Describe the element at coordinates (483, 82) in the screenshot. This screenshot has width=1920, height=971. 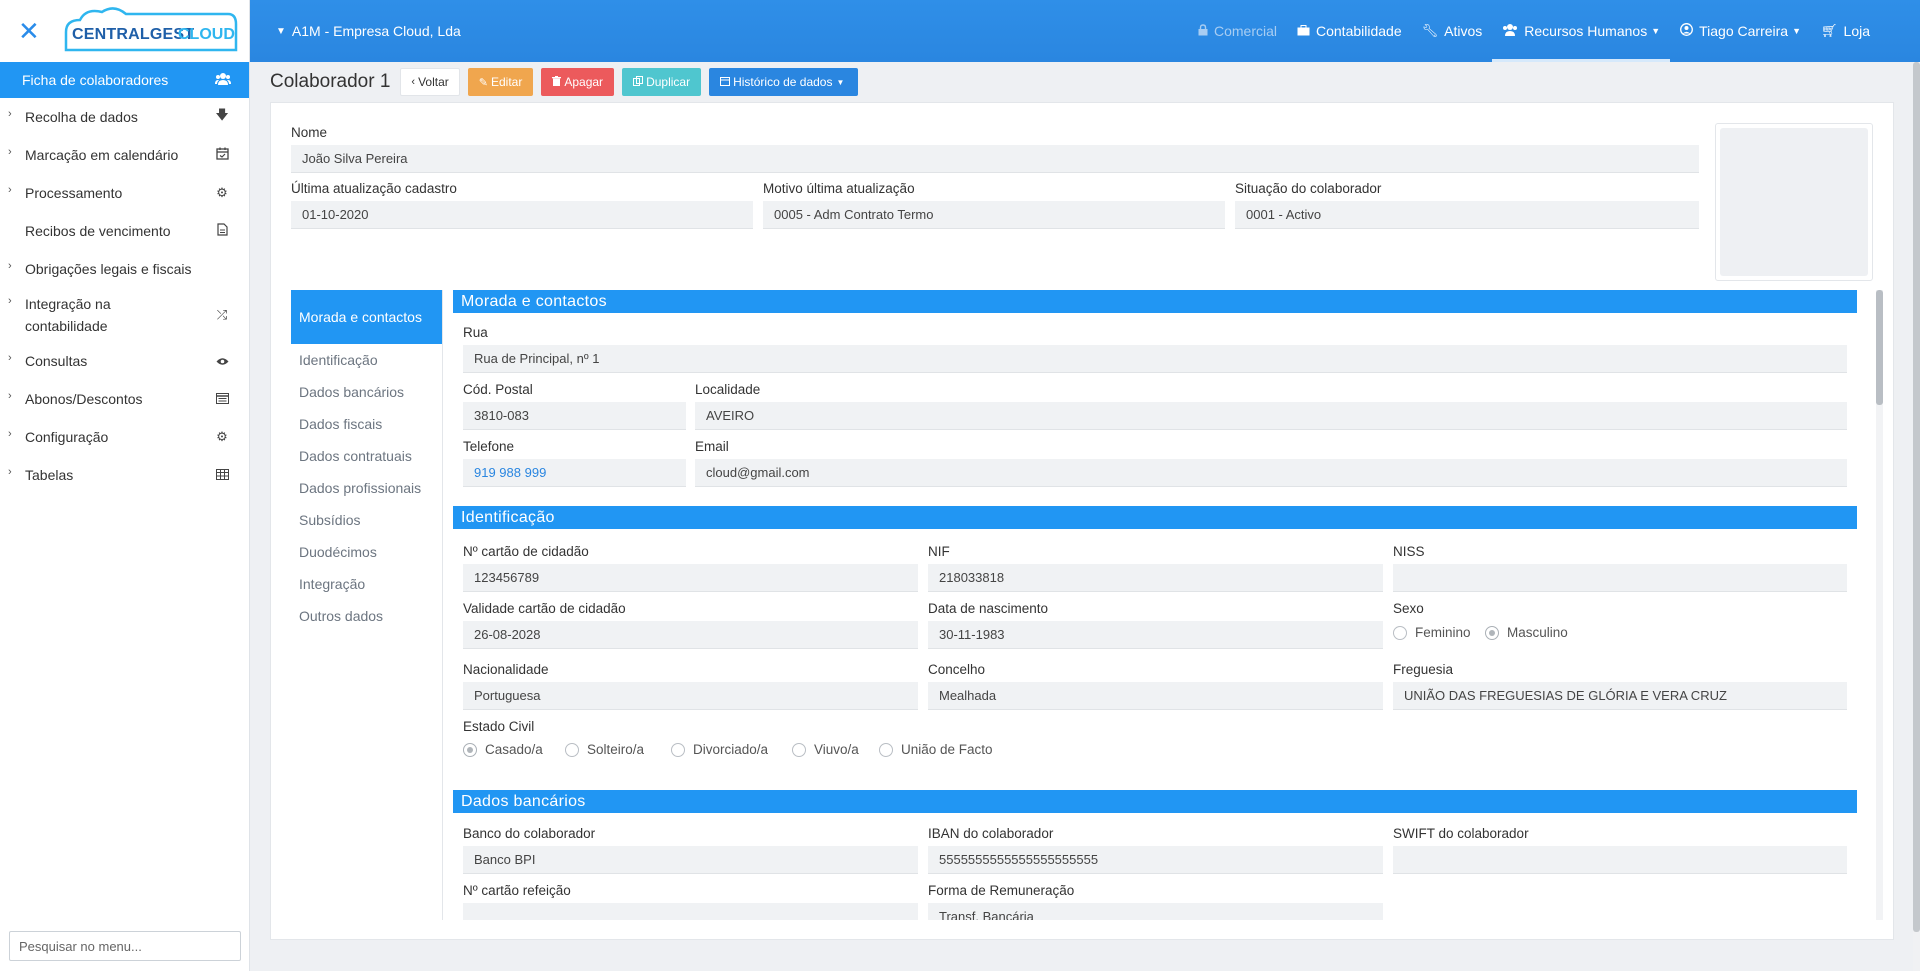
I see `edit-icon: ✎` at that location.